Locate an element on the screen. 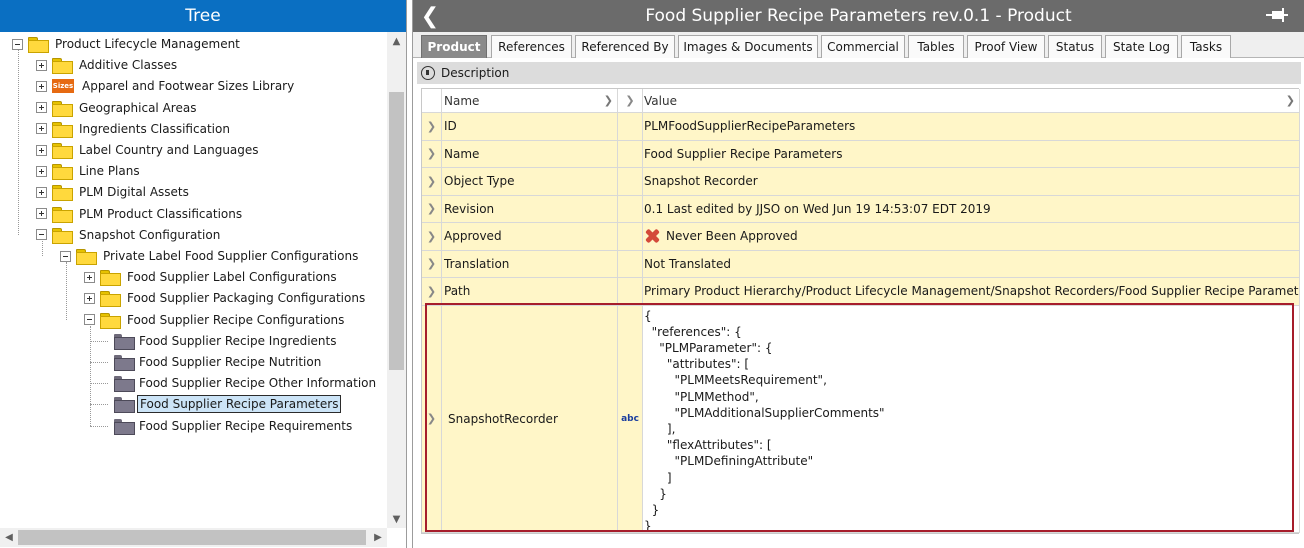 Image resolution: width=1304 pixels, height=548 pixels. tree-item-label: Food Supplier Recipe Parameters is located at coordinates (239, 404).